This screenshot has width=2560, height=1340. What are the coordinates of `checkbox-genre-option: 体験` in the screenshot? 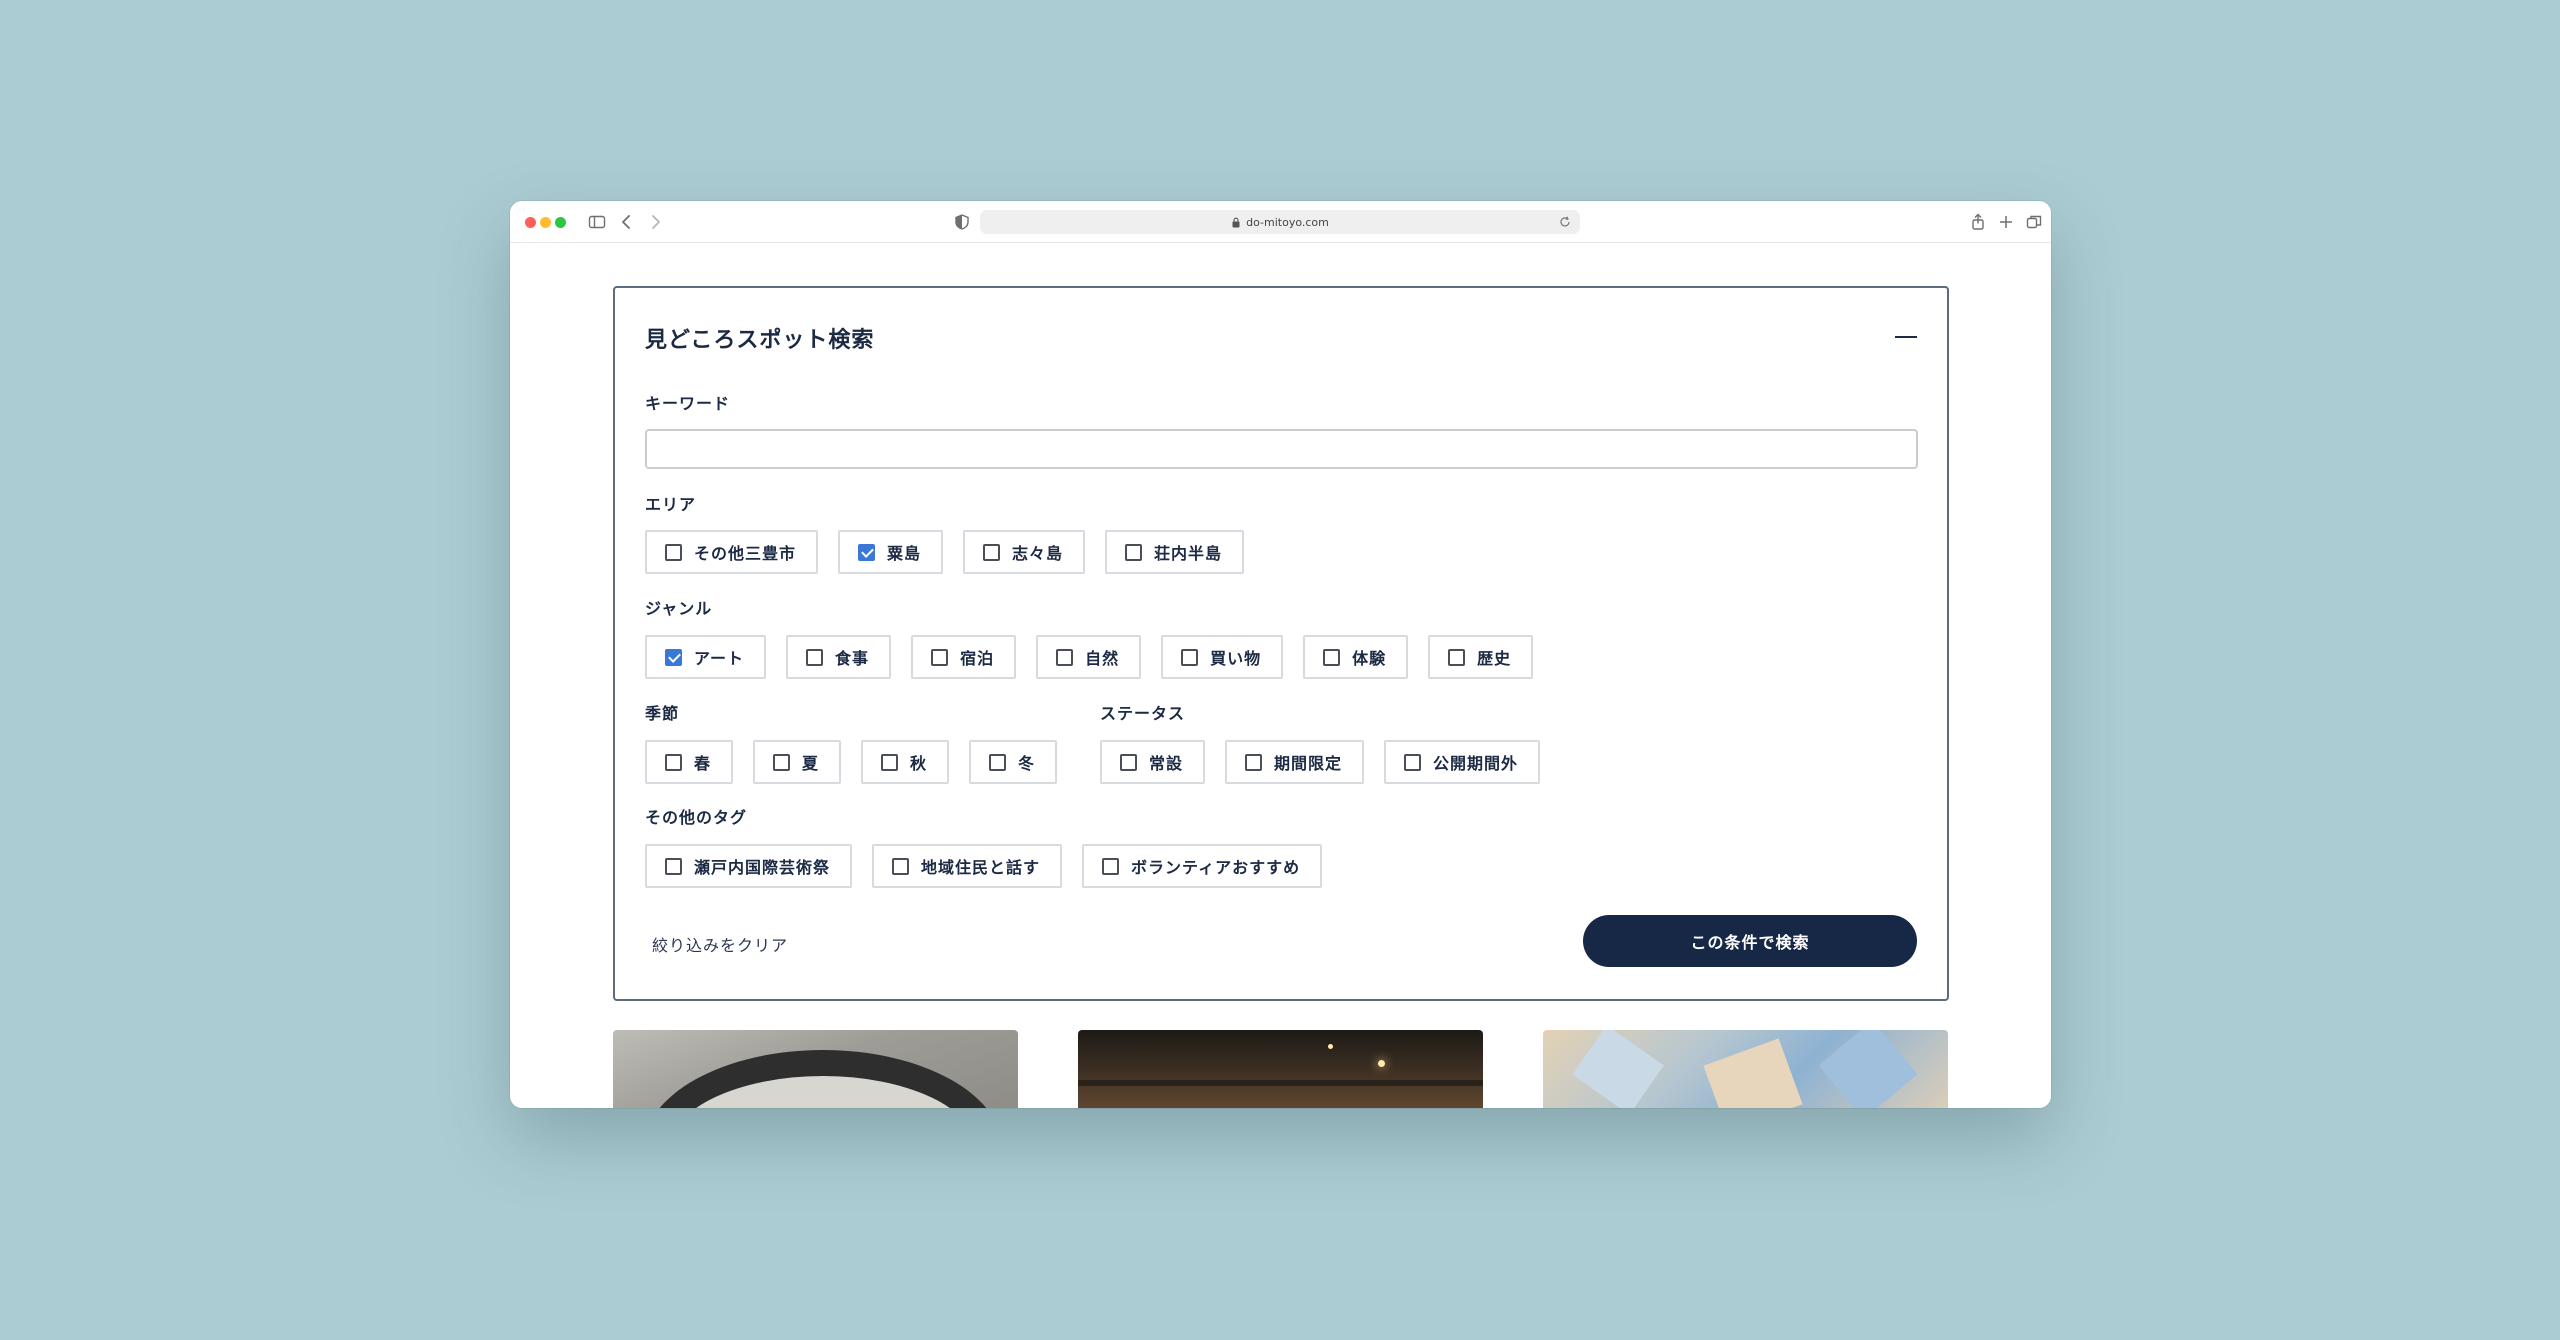 It's located at (1356, 657).